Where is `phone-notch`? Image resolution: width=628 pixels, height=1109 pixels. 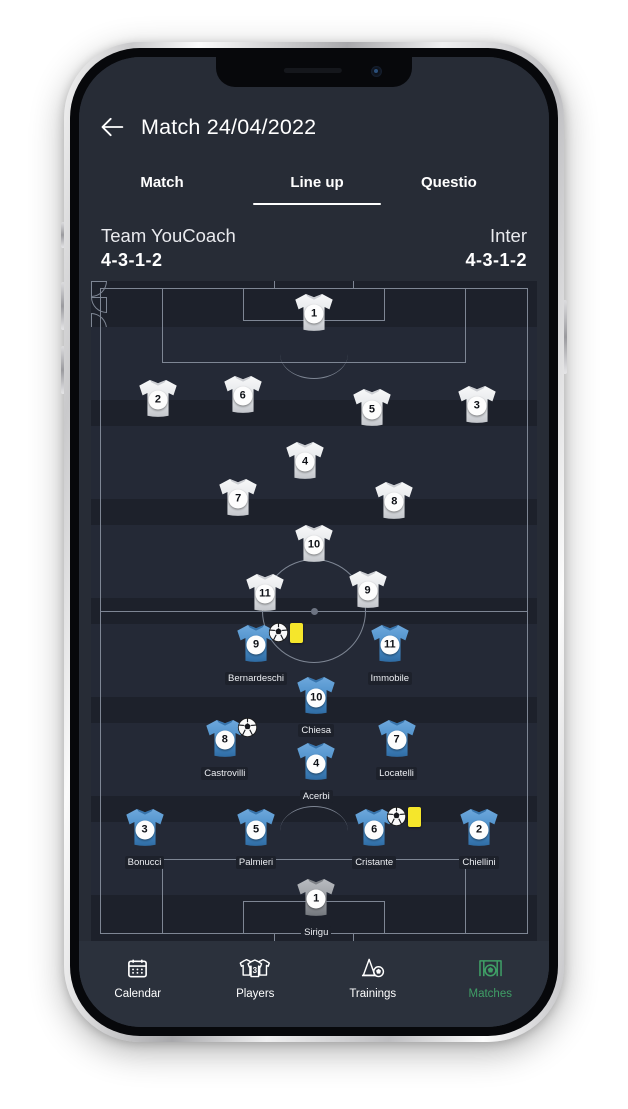
phone-notch is located at coordinates (314, 72).